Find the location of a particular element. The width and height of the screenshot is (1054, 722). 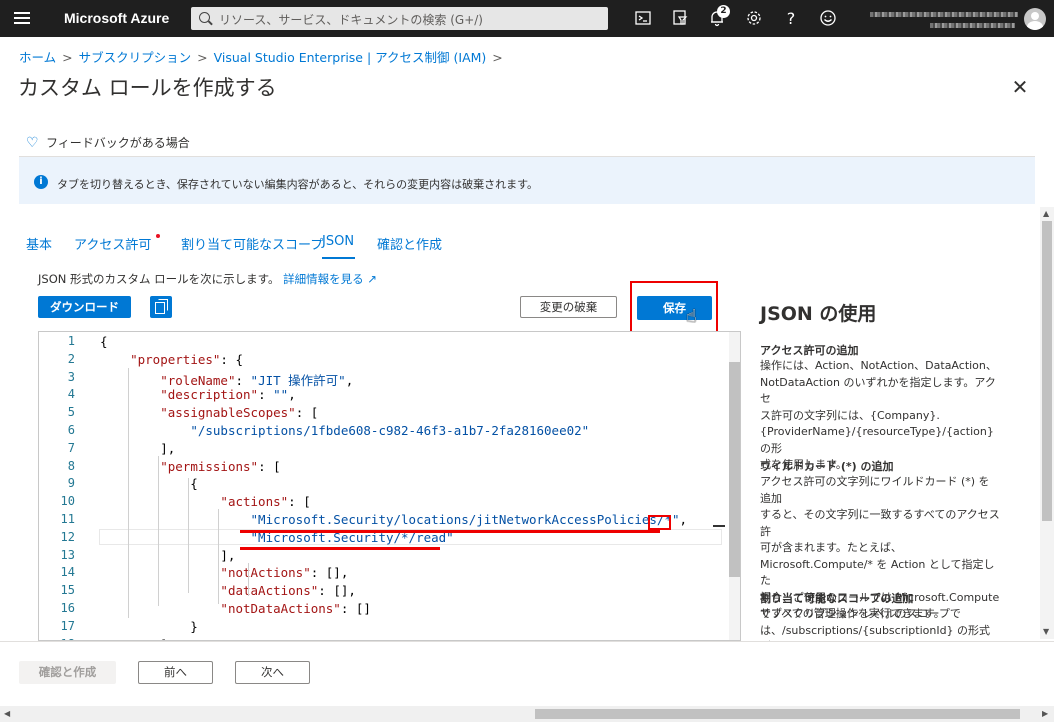

horizontal-scrollbar-thumb is located at coordinates (777, 714).